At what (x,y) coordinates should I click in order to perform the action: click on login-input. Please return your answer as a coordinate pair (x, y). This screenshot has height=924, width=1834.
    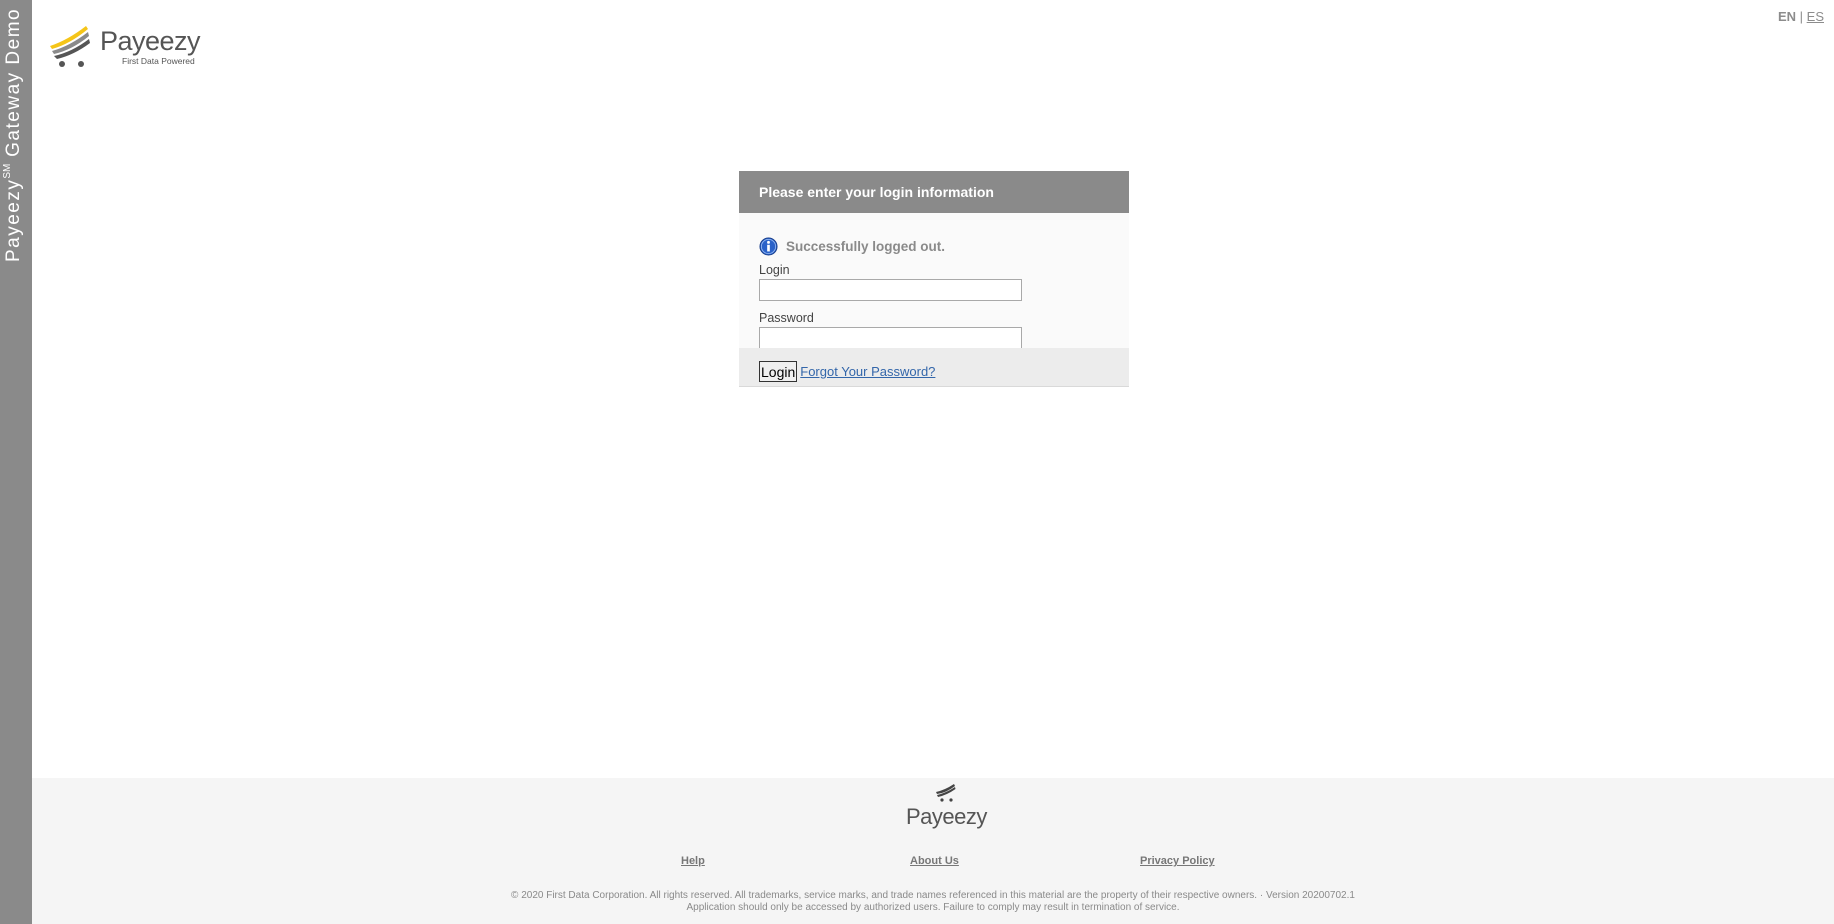
    Looking at the image, I should click on (890, 290).